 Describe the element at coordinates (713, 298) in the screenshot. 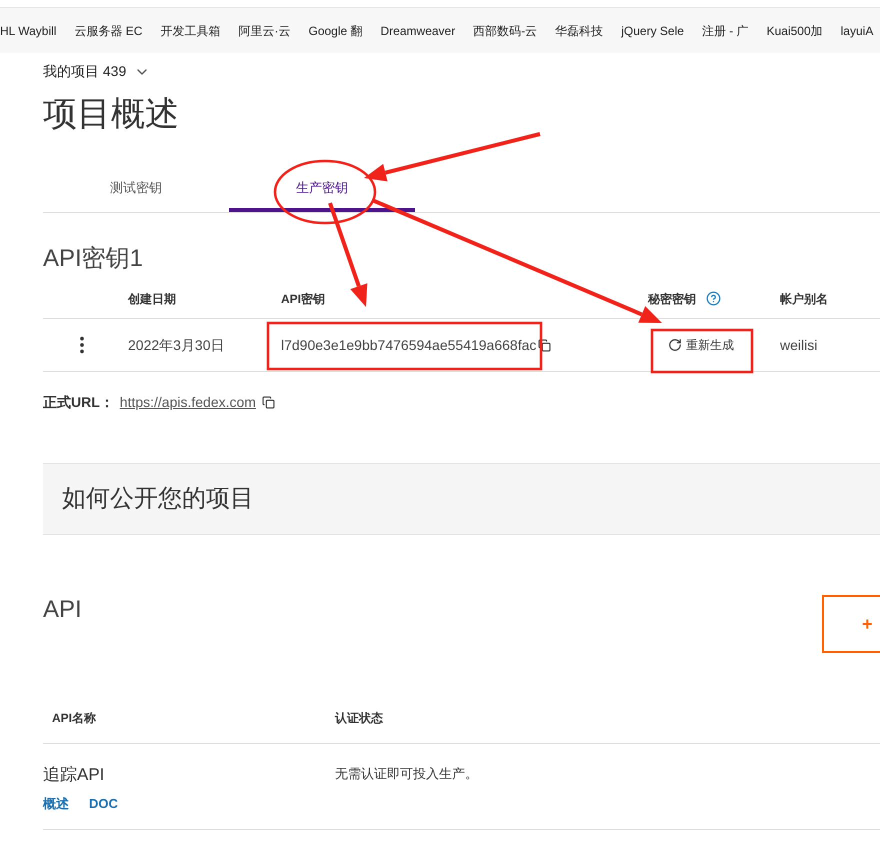

I see `help-icon` at that location.